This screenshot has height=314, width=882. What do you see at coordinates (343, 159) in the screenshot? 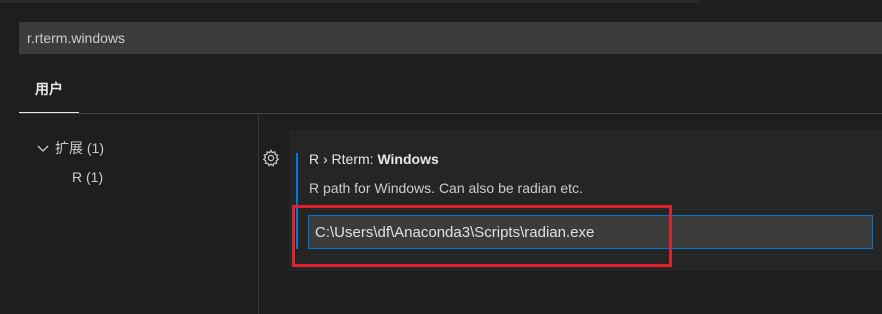
I see `setting-category: R › Rterm:` at bounding box center [343, 159].